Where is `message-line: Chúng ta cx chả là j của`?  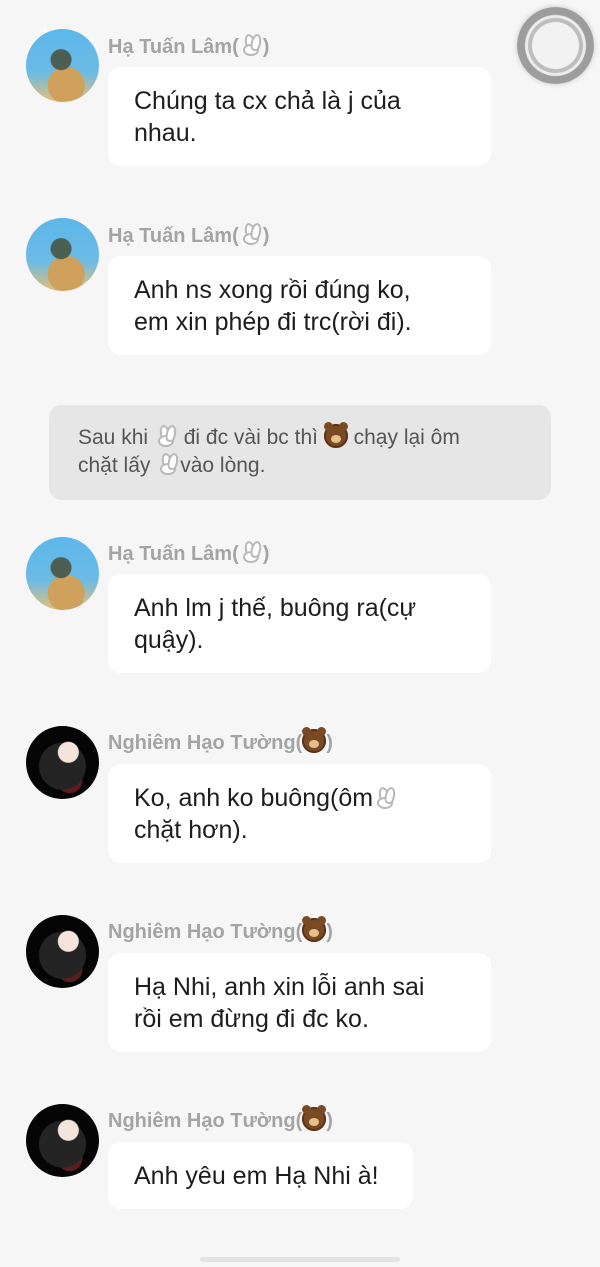
message-line: Chúng ta cx chả là j của is located at coordinates (267, 101).